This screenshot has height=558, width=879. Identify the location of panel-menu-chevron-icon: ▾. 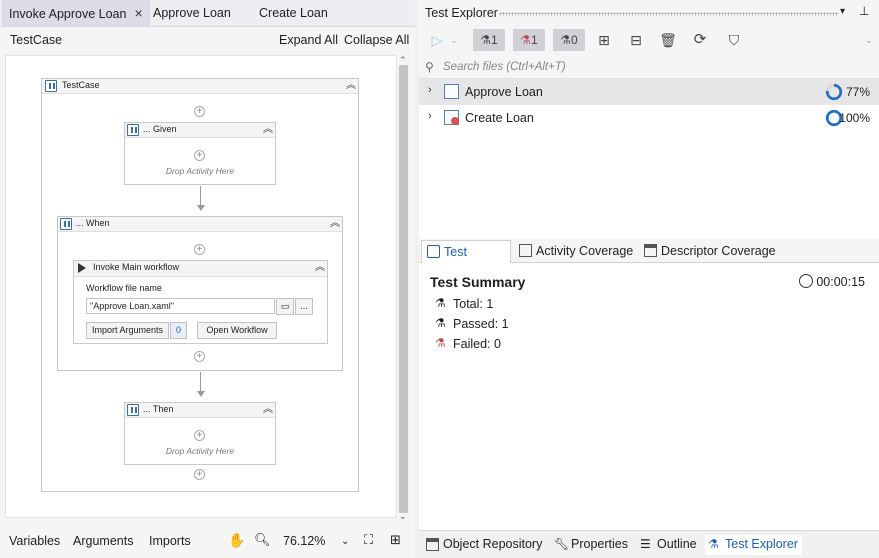
(842, 11).